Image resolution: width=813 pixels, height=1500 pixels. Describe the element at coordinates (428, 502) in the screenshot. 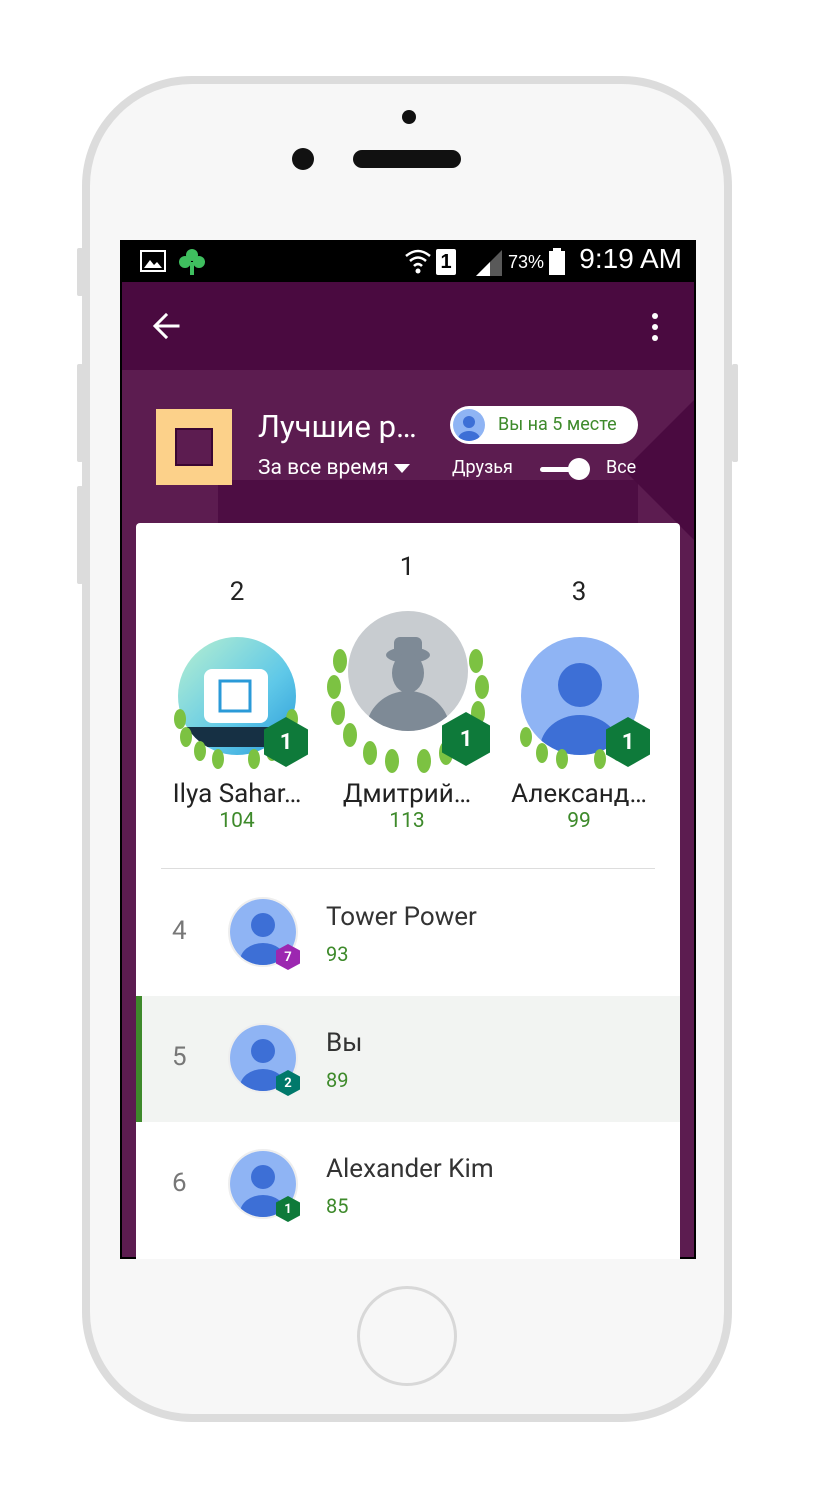

I see `game-banner-art` at that location.